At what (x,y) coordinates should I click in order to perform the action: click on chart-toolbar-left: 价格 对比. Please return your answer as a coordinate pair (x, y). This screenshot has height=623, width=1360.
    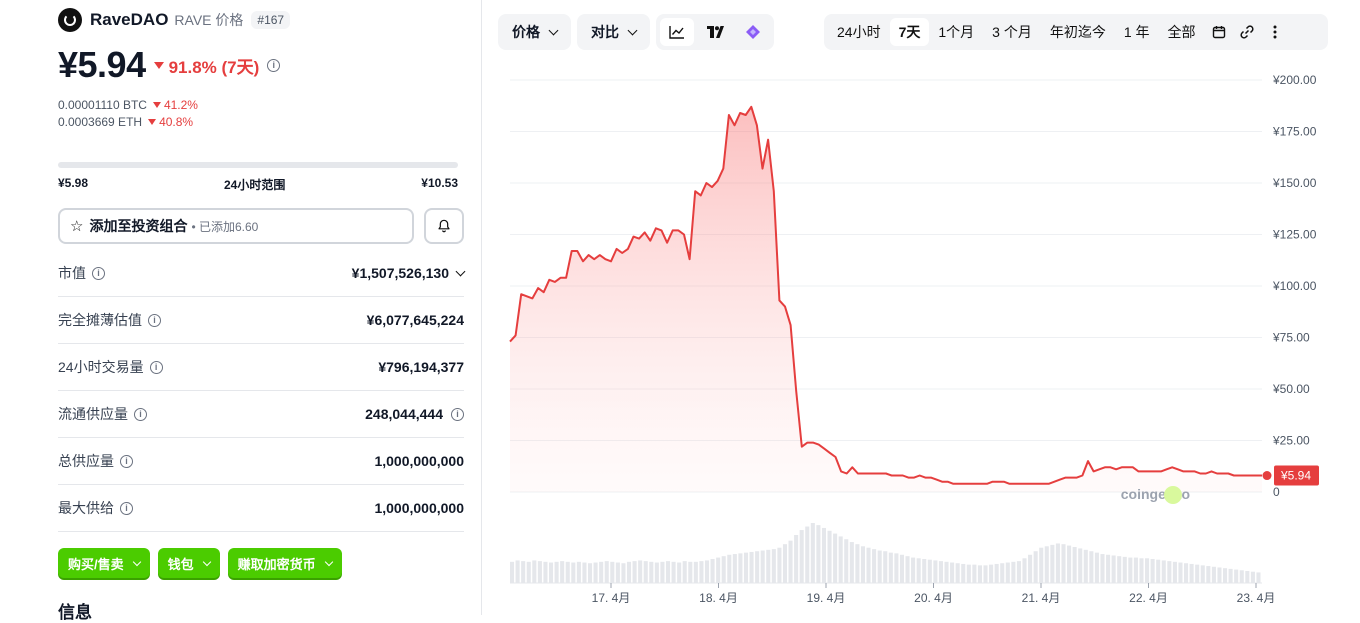
    Looking at the image, I should click on (636, 32).